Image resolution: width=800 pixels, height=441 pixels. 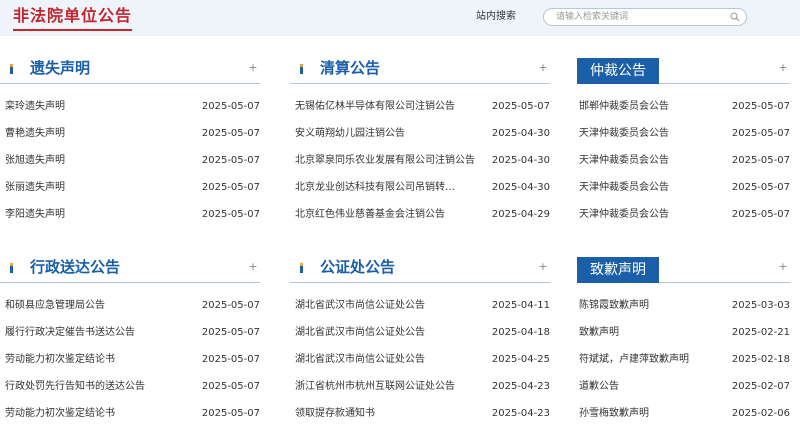 I want to click on list-item: 北京红色伟业慈善基金会注销公告 2025-04-29, so click(x=420, y=214).